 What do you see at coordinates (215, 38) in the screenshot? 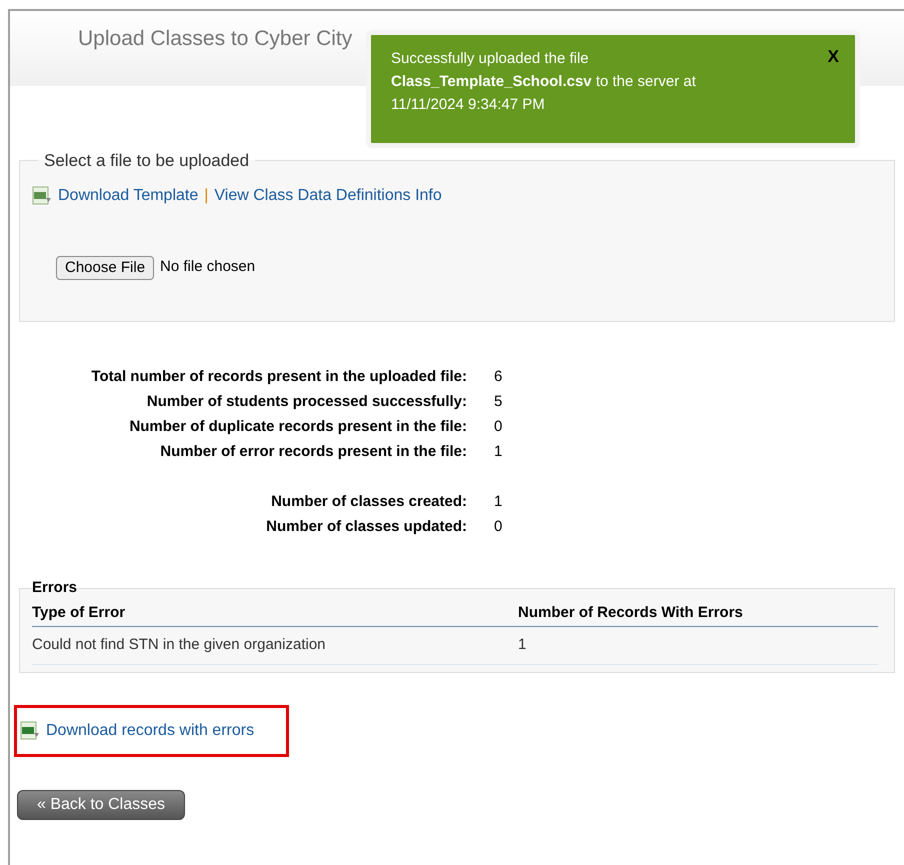
I see `page-title: Upload Classes to Cyber City` at bounding box center [215, 38].